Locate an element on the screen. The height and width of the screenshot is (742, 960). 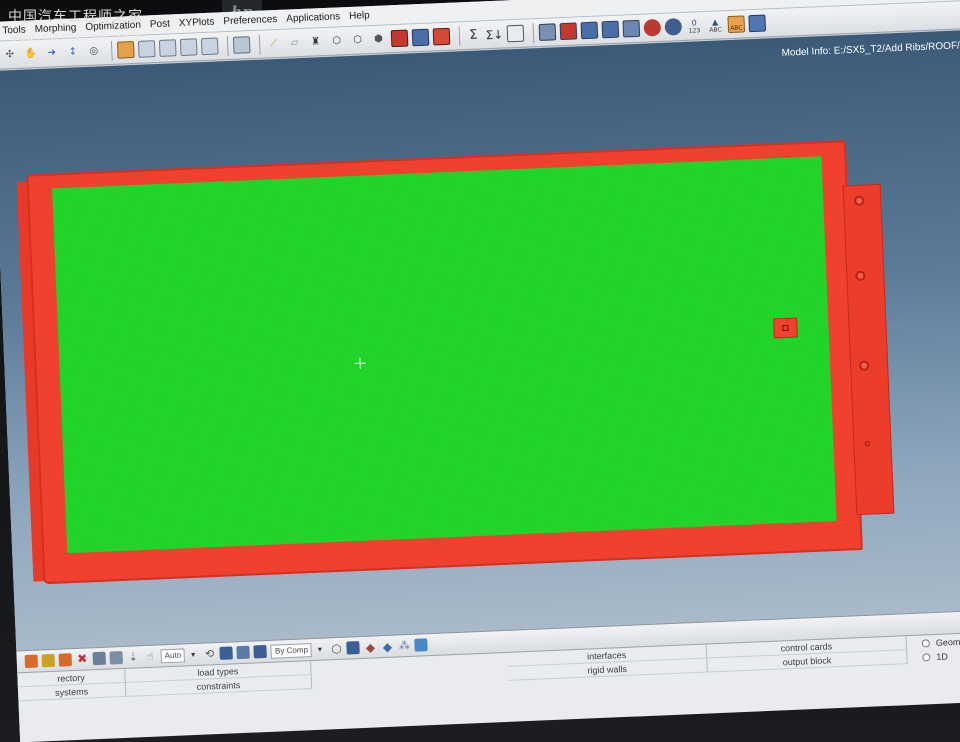
arrow-icon: ➜ is located at coordinates (52, 53).